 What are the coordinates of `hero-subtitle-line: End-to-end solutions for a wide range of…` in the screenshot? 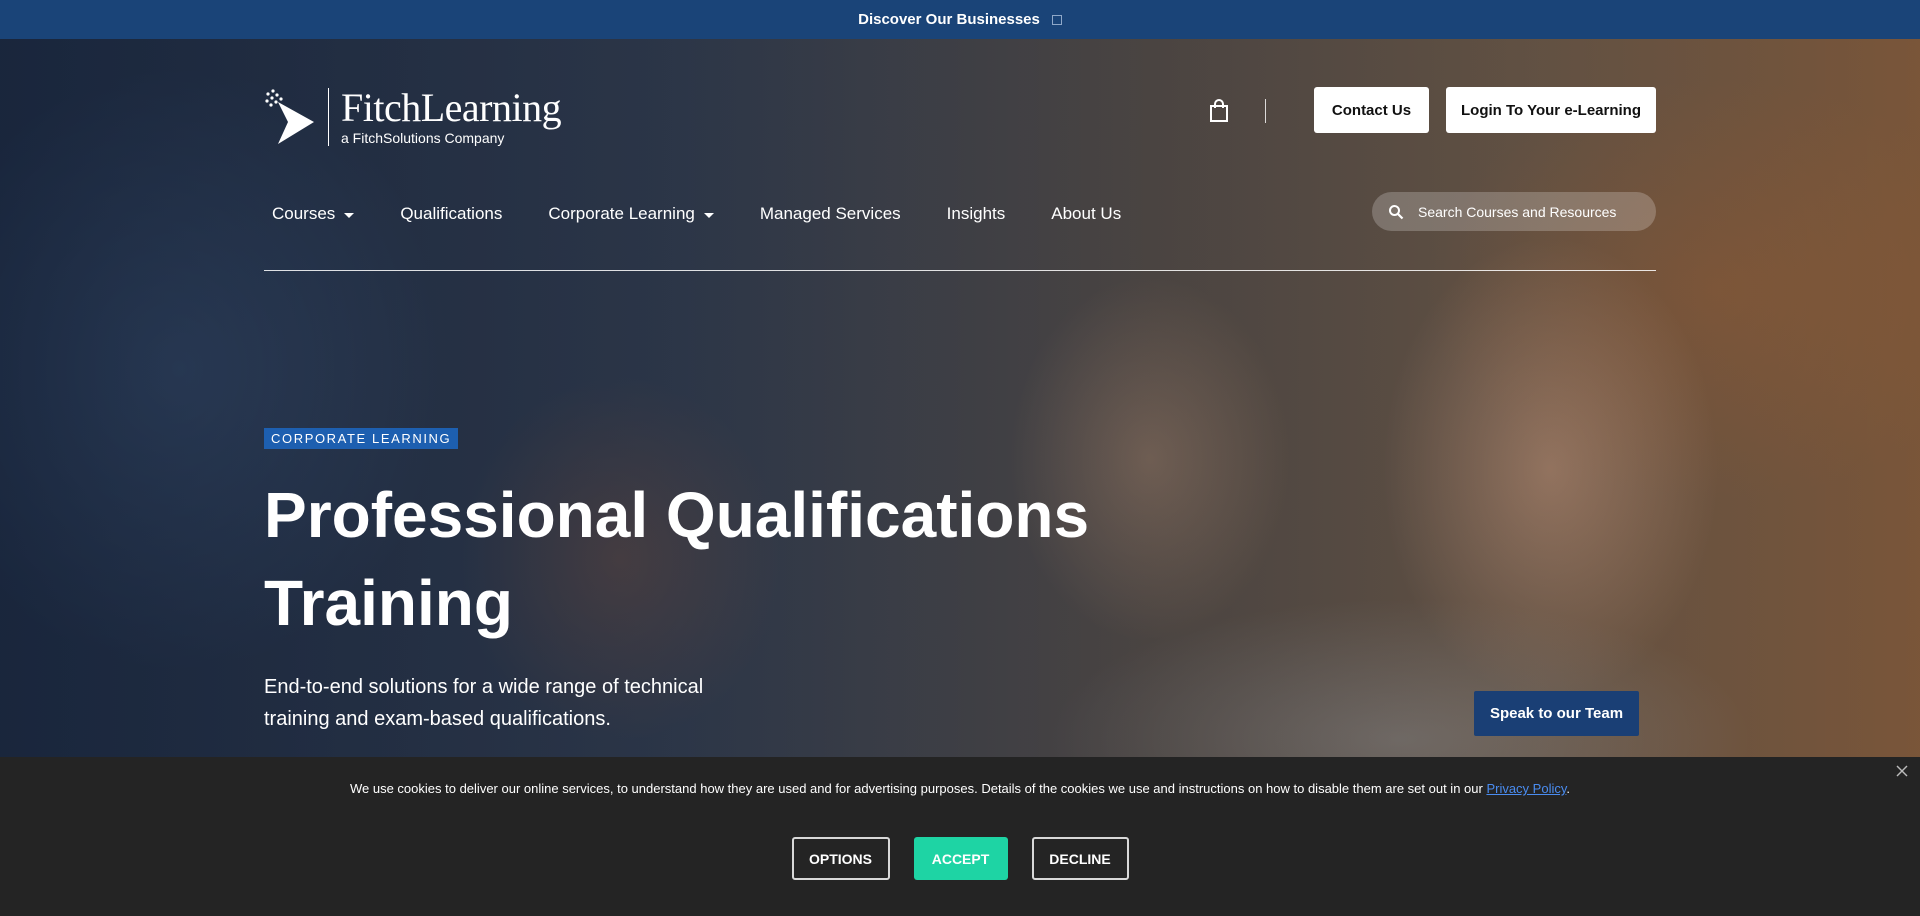 It's located at (484, 687).